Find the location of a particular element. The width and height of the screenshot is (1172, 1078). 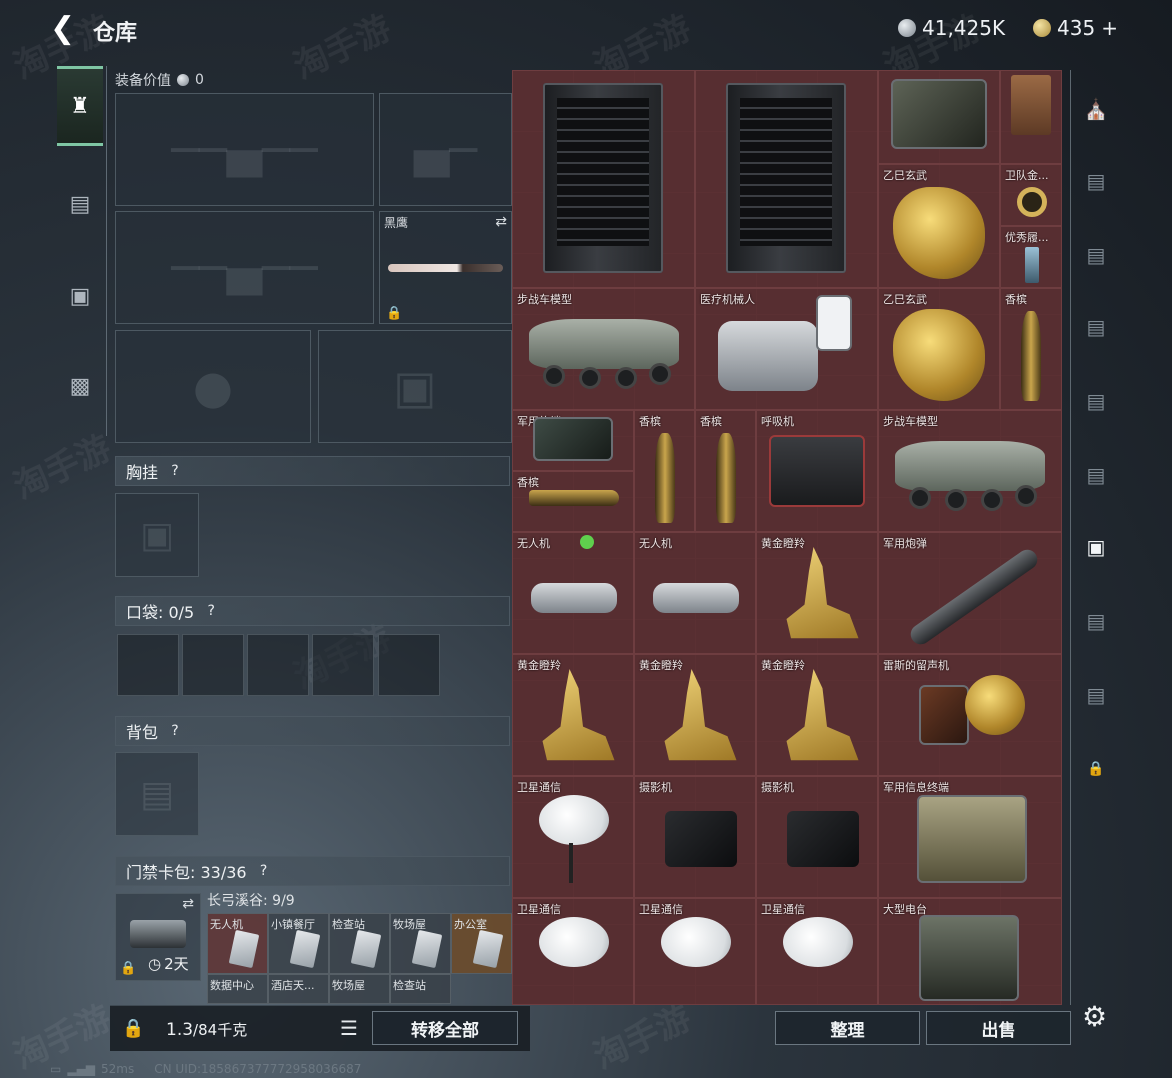

transfer-all-button: 转移全部 is located at coordinates (445, 1028).